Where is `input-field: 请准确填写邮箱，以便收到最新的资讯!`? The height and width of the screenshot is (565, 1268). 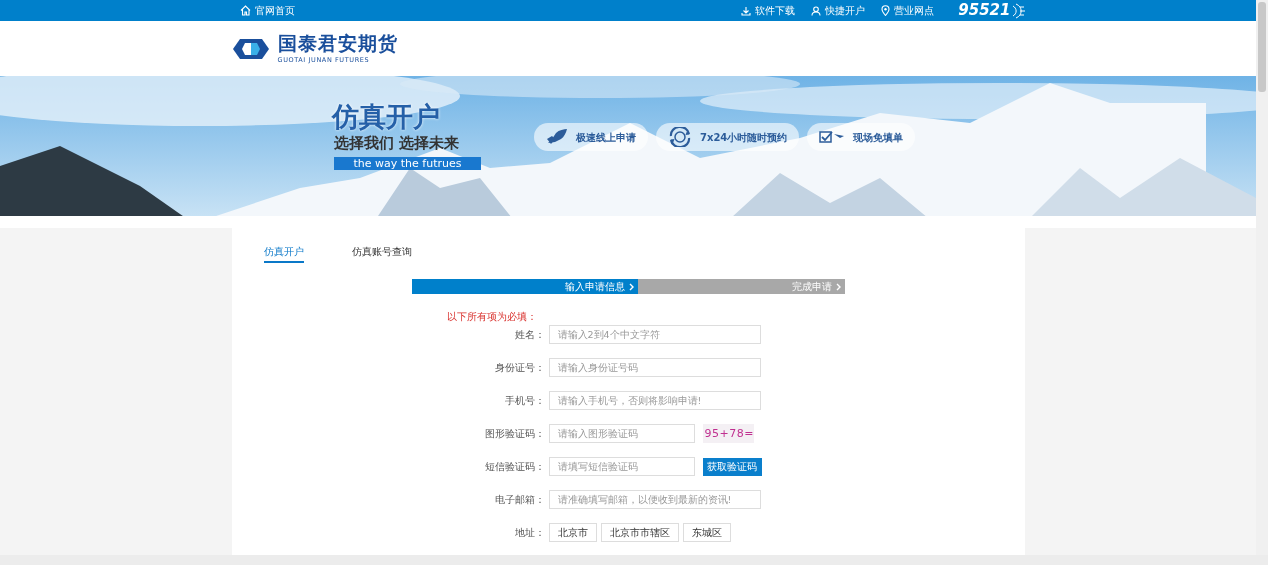
input-field: 请准确填写邮箱，以便收到最新的资讯! is located at coordinates (654, 500).